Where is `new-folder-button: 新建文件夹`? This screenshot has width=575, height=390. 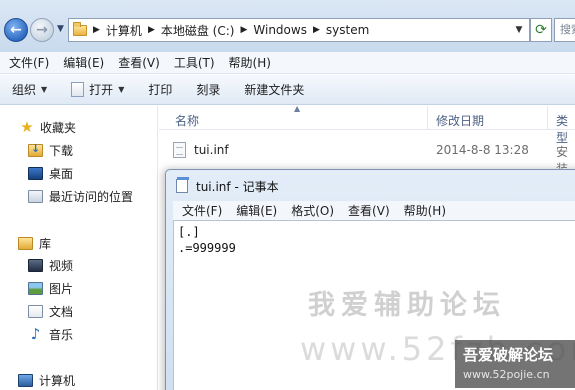
new-folder-button: 新建文件夹 is located at coordinates (274, 90).